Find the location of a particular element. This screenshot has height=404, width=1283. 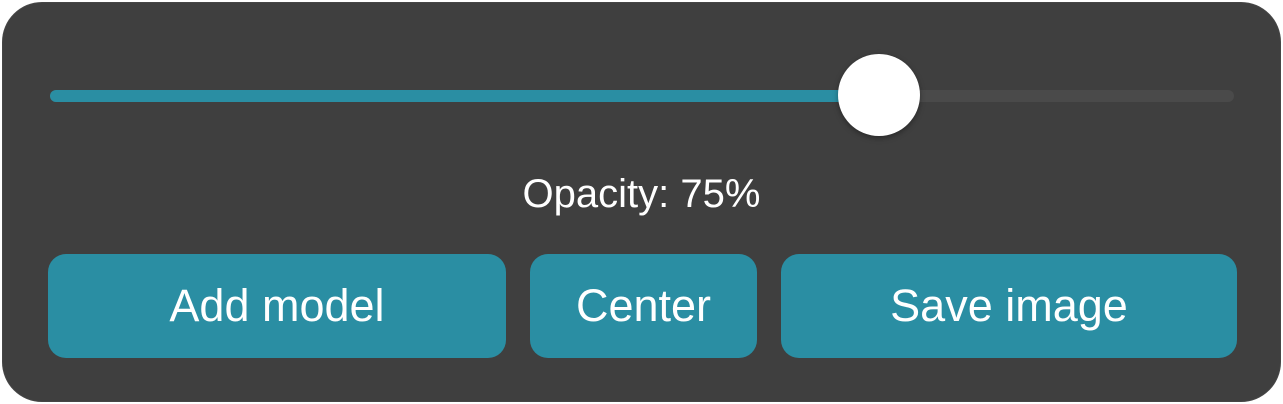

save-image-button: Save image is located at coordinates (1009, 306).